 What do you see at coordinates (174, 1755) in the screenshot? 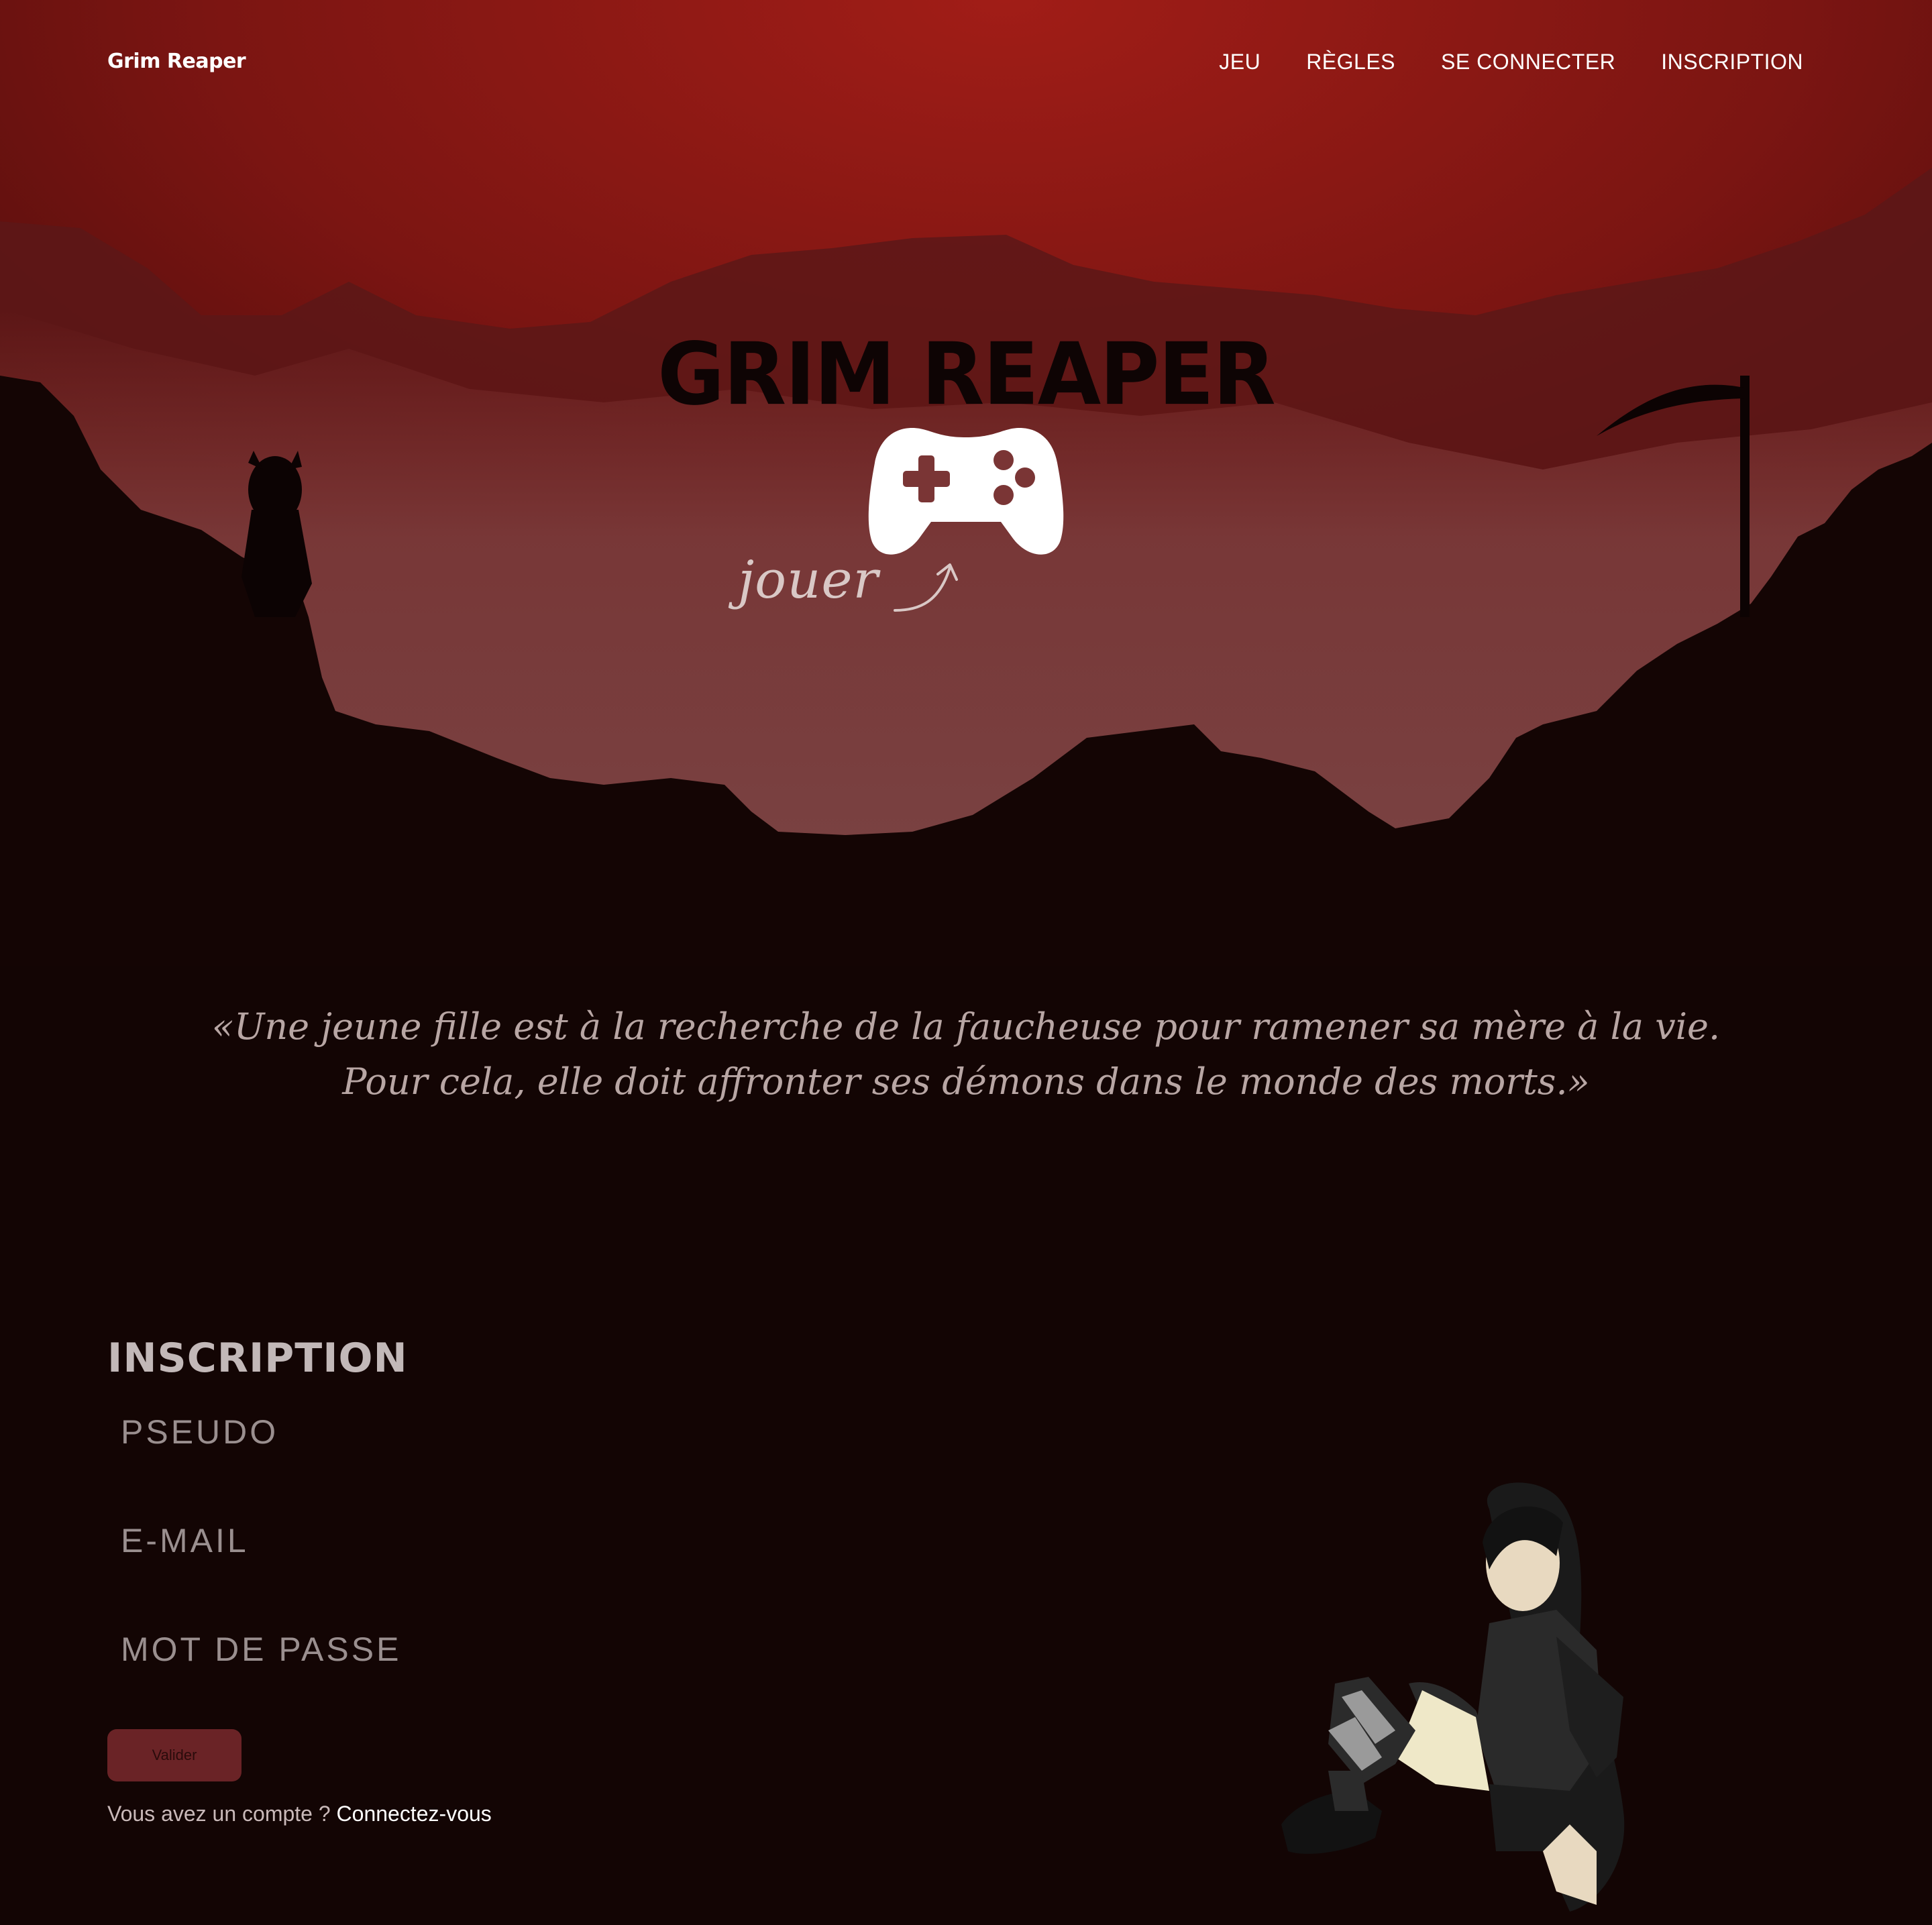
I see `submit-button: Valider` at bounding box center [174, 1755].